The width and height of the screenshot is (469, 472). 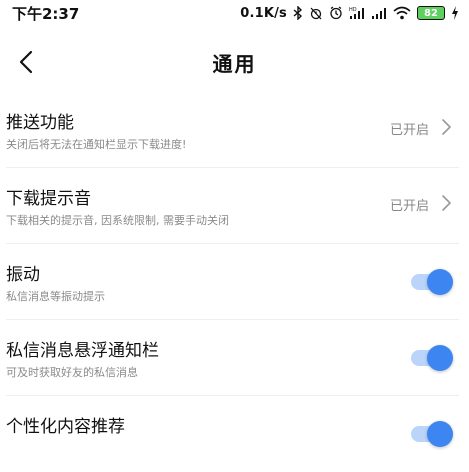 I want to click on floating-notification-toggle, so click(x=432, y=358).